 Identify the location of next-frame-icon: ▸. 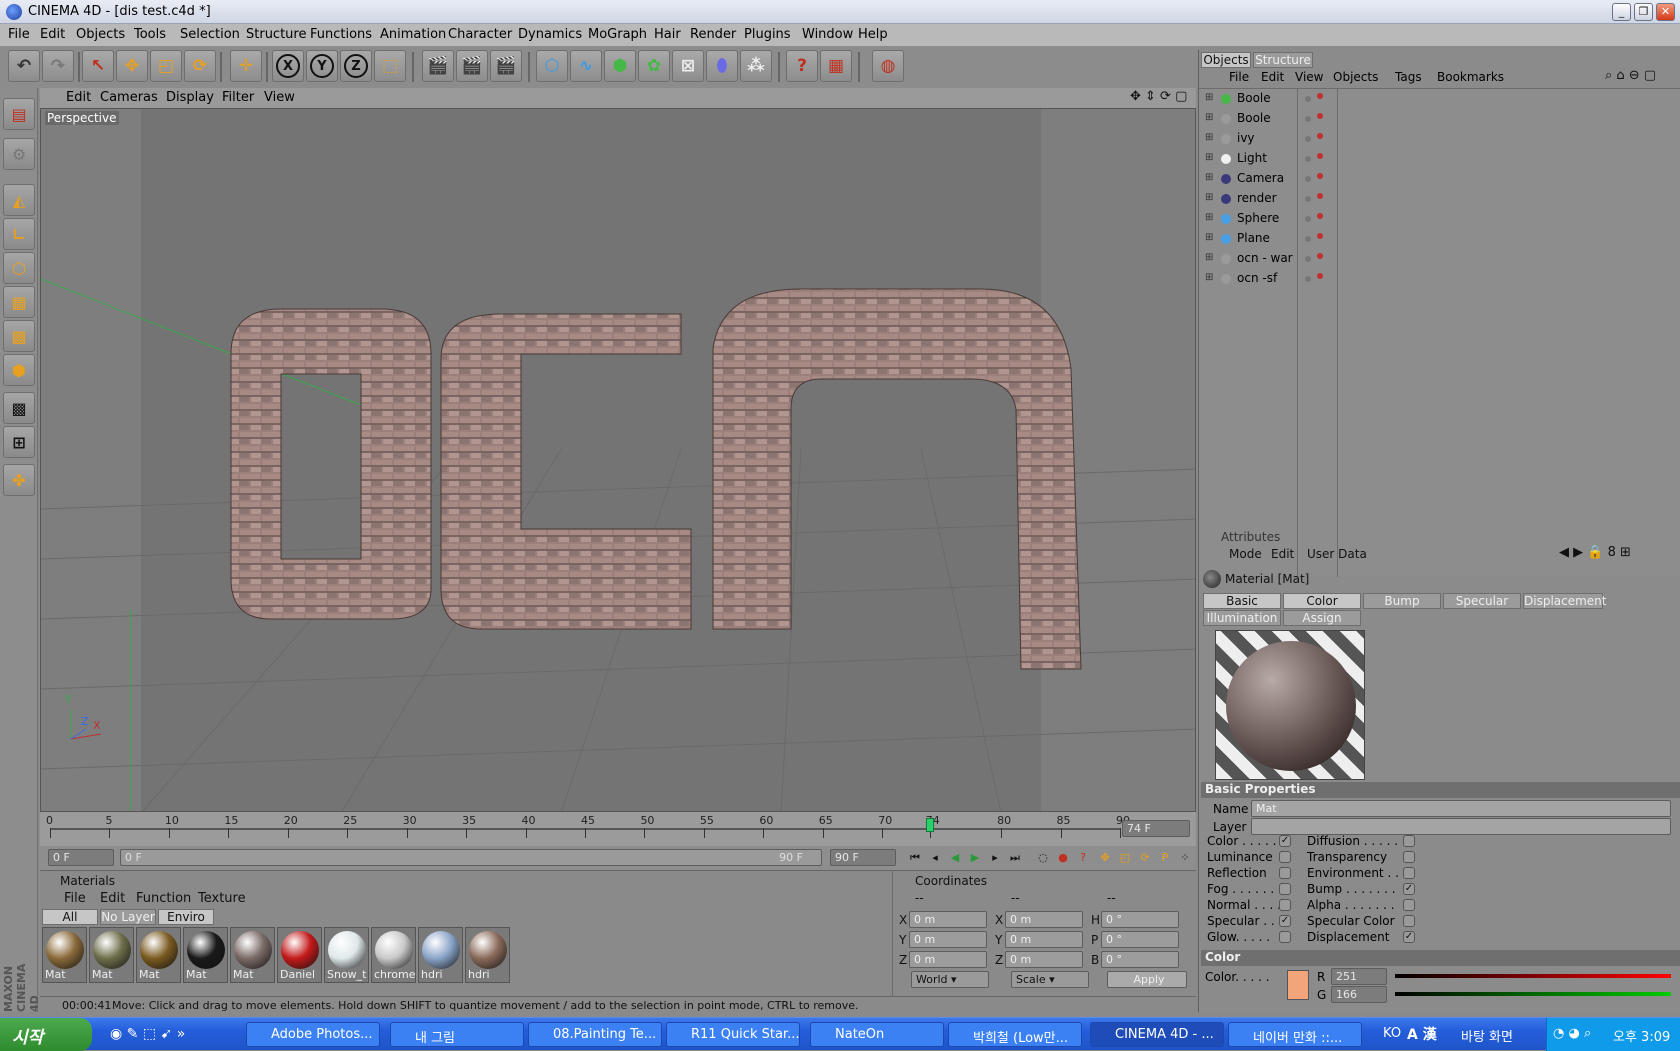
(995, 858).